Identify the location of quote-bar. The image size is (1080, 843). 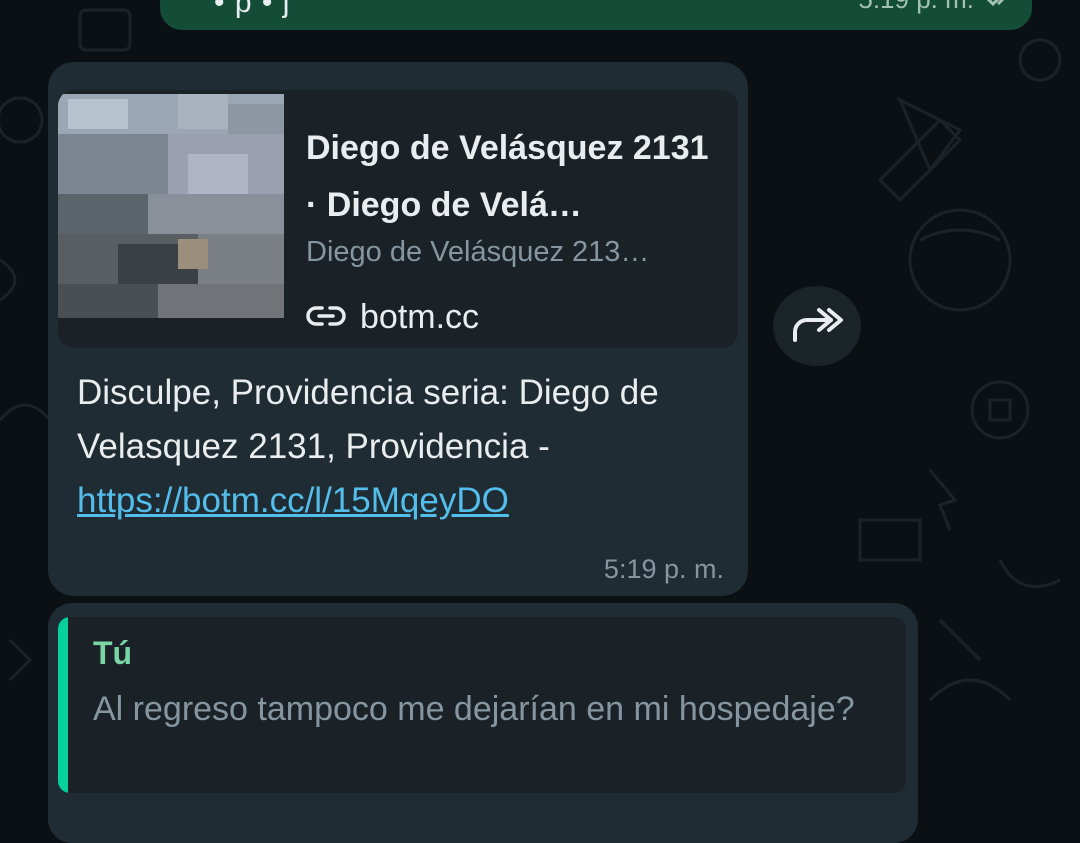
(63, 705).